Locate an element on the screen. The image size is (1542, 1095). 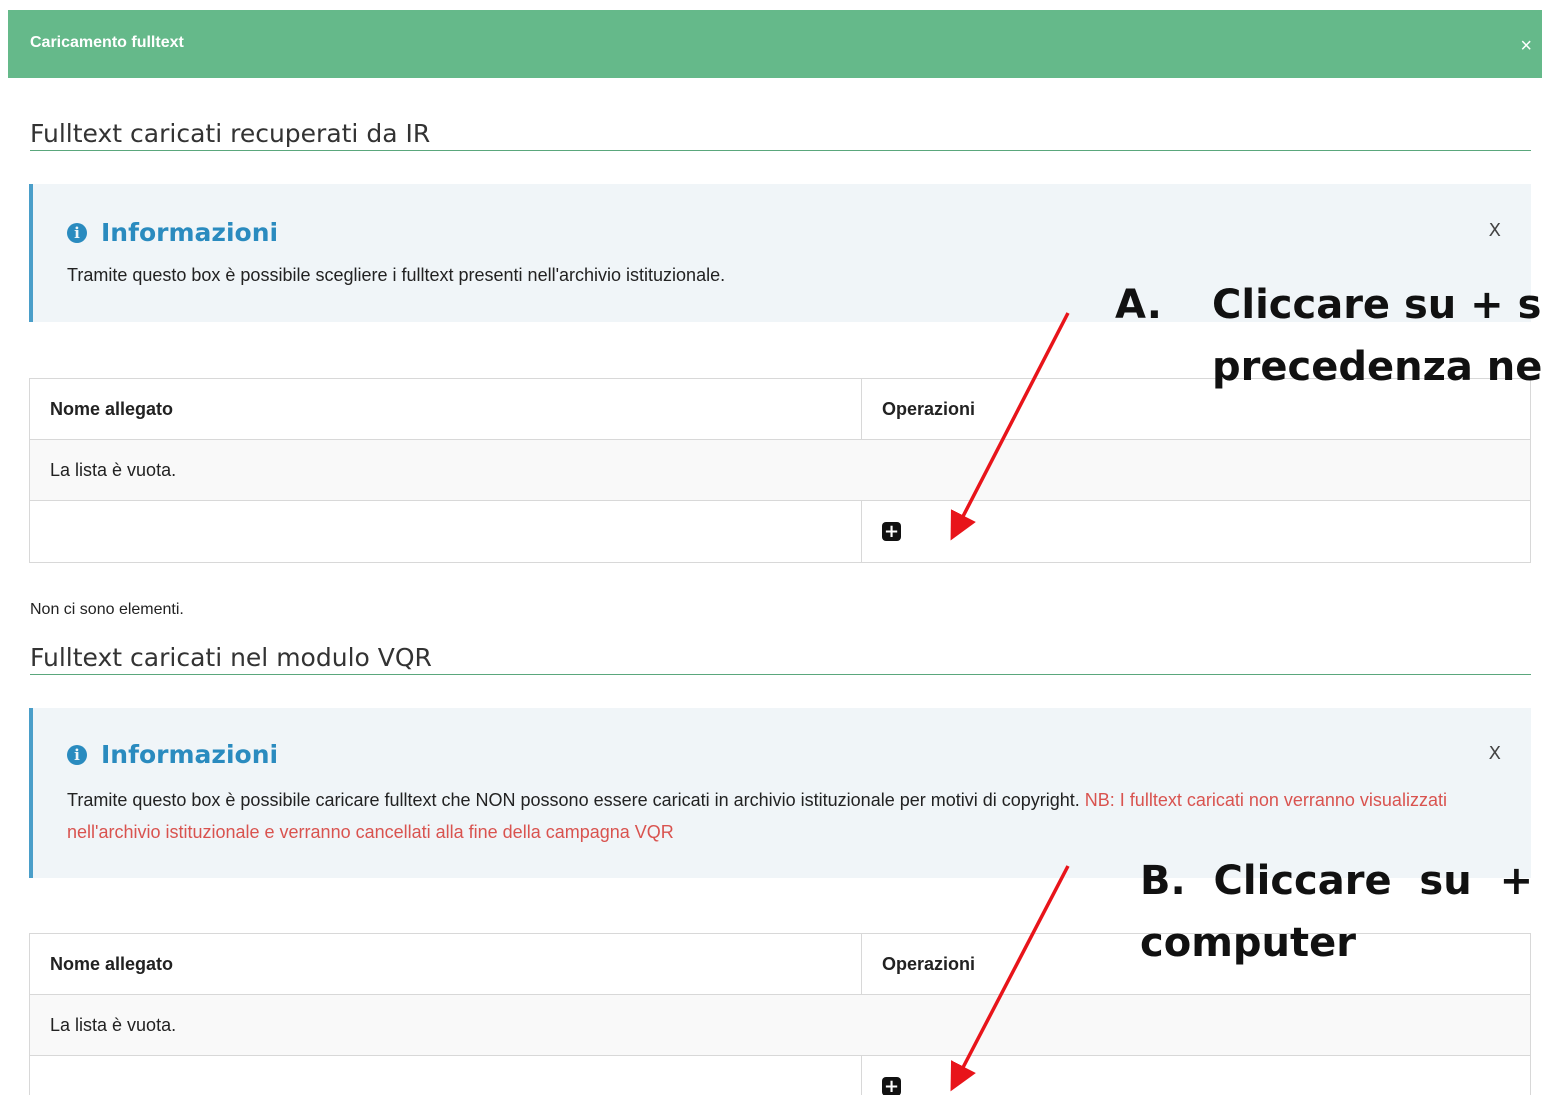
annotation-arrows is located at coordinates (1010, 702).